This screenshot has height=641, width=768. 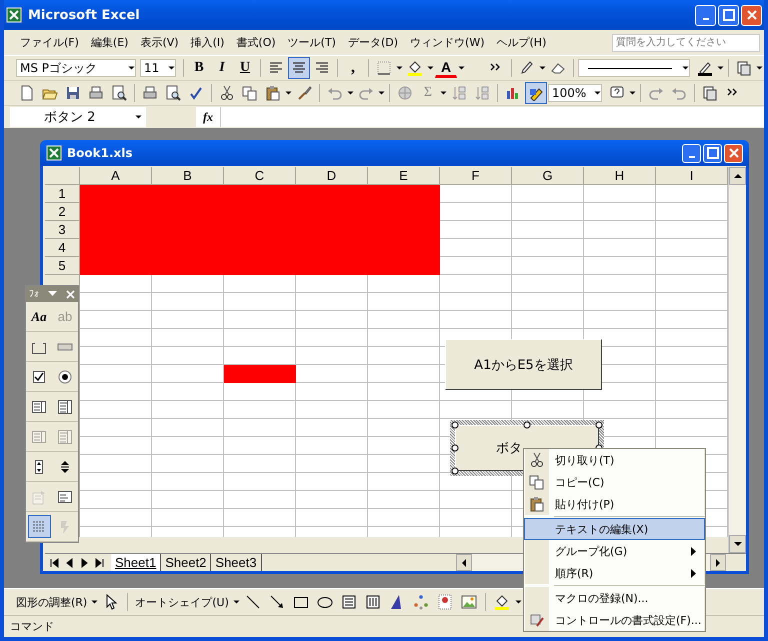 I want to click on status-text: コマンド, so click(x=32, y=626).